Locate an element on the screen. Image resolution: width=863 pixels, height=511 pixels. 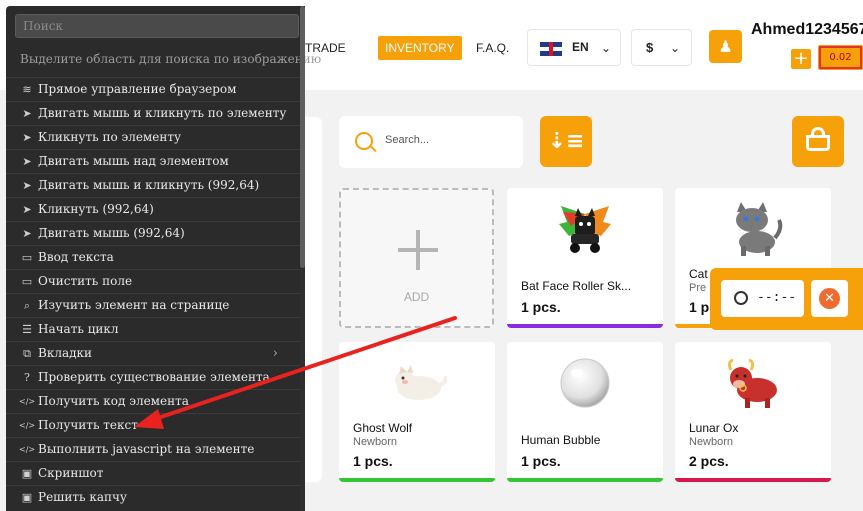
item-name: Cat is located at coordinates (698, 274).